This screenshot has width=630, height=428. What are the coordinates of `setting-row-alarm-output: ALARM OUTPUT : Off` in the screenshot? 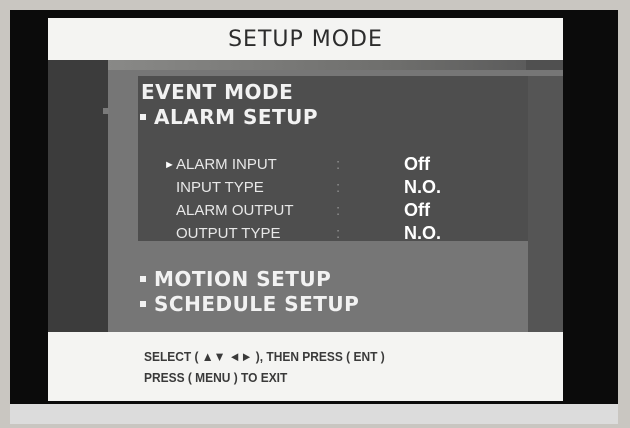 It's located at (330, 212).